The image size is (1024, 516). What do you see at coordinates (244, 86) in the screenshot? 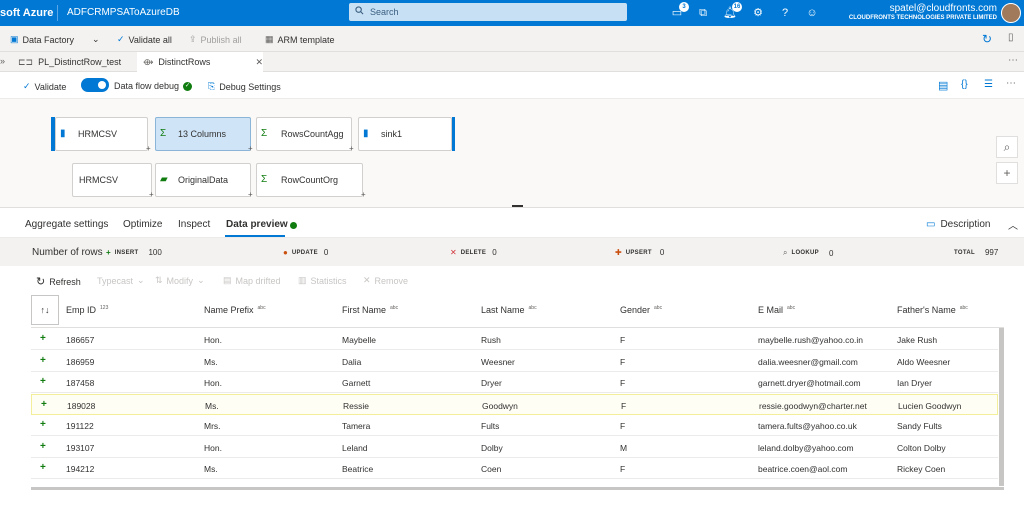
I see `debug-settings-button: ⎘ Debug Settings` at bounding box center [244, 86].